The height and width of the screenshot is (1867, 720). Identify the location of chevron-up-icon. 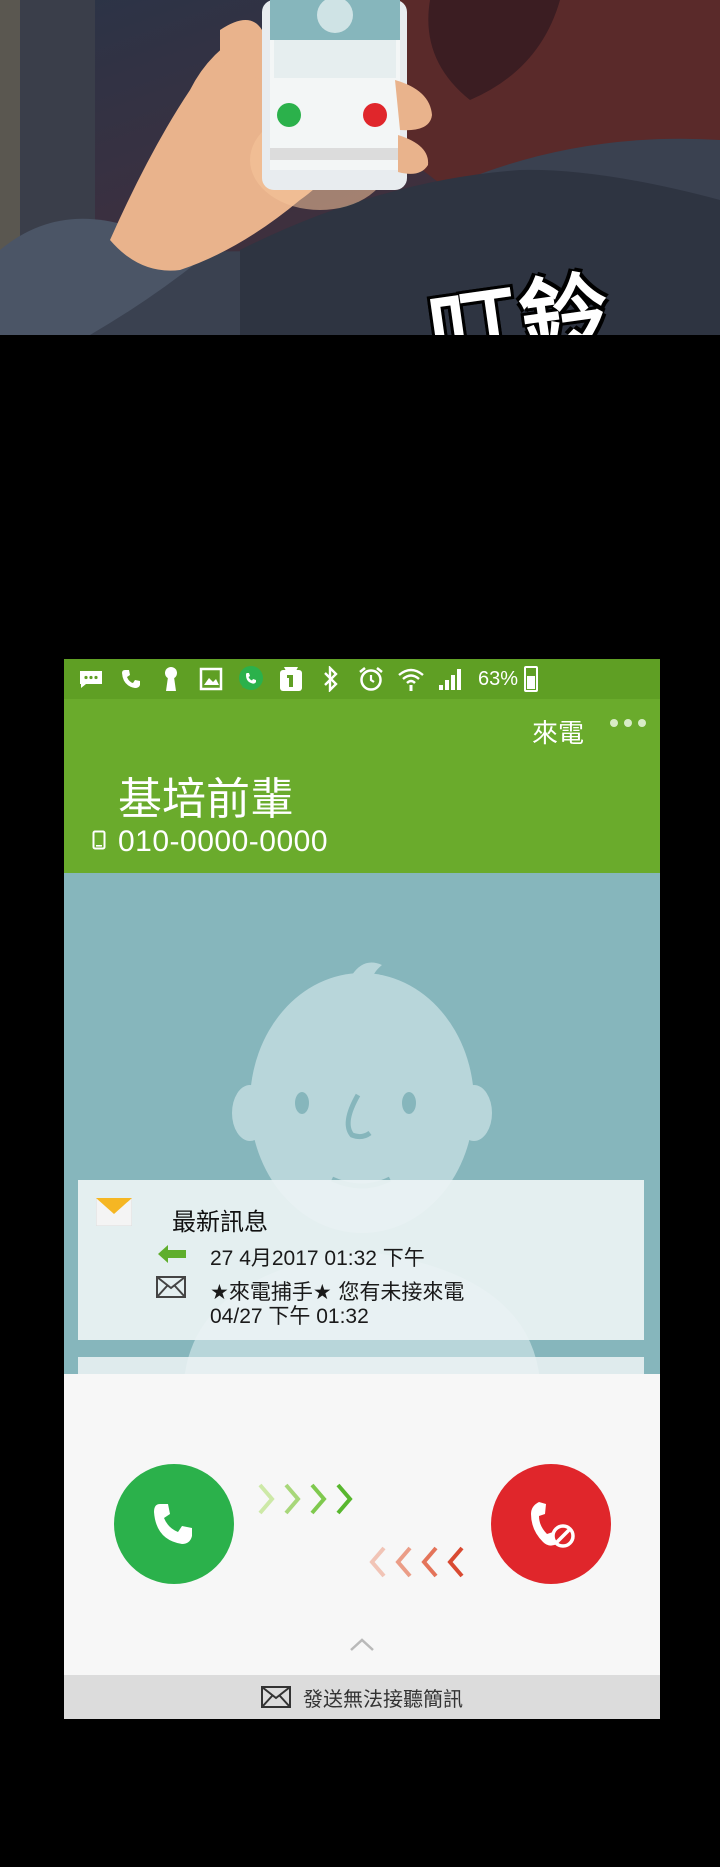
(362, 1645).